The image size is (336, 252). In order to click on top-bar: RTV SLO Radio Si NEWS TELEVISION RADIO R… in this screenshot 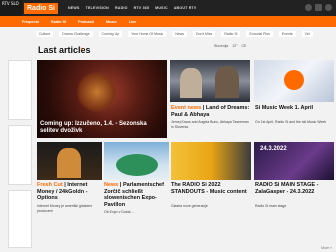, I will do `click(168, 8)`.